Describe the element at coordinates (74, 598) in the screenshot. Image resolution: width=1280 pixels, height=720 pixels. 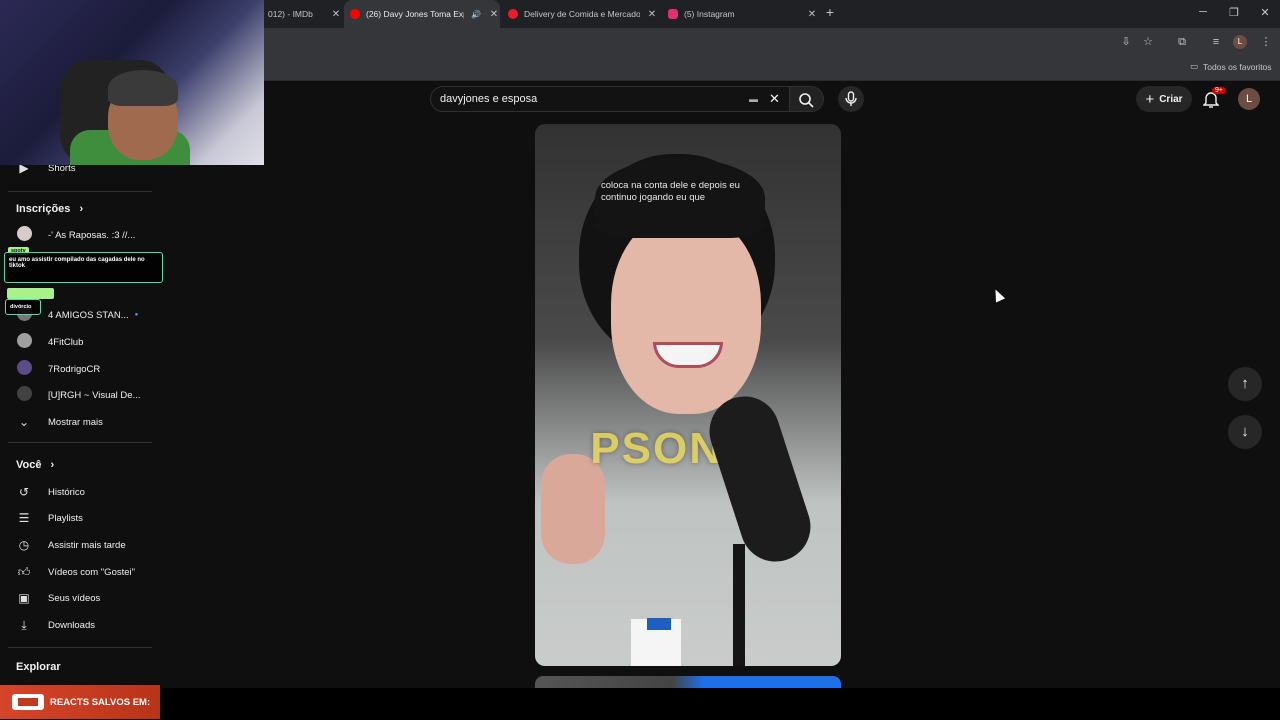
I see `sidebar-item-label: Seus vídeos` at that location.